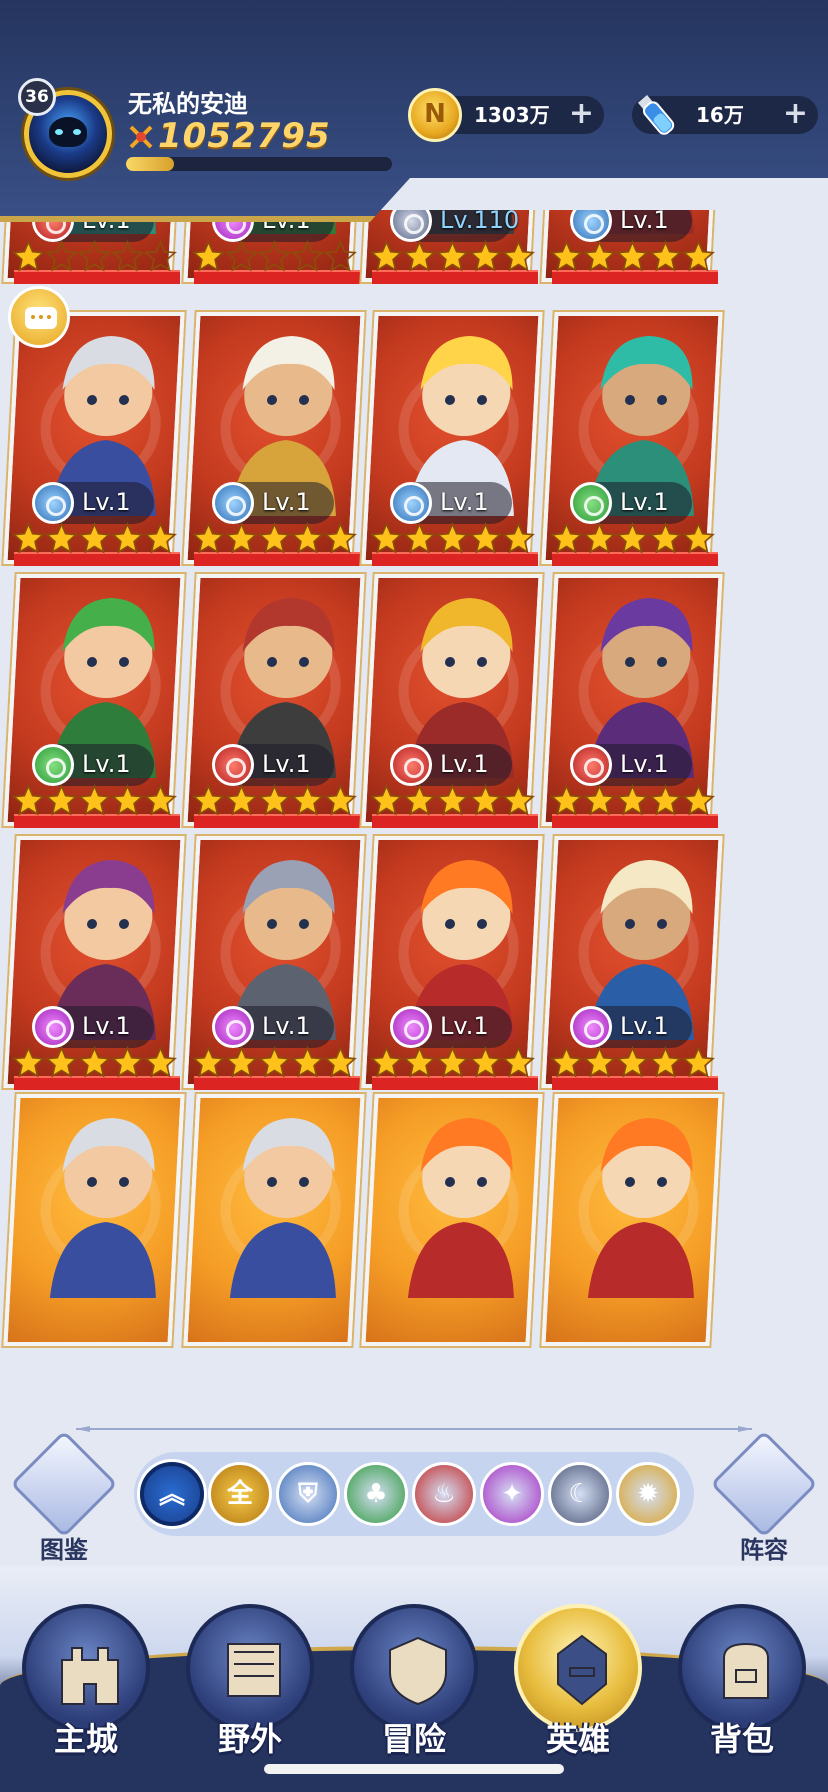 The image size is (828, 1792). I want to click on double-chevron-up-icon: ︽, so click(171, 1495).